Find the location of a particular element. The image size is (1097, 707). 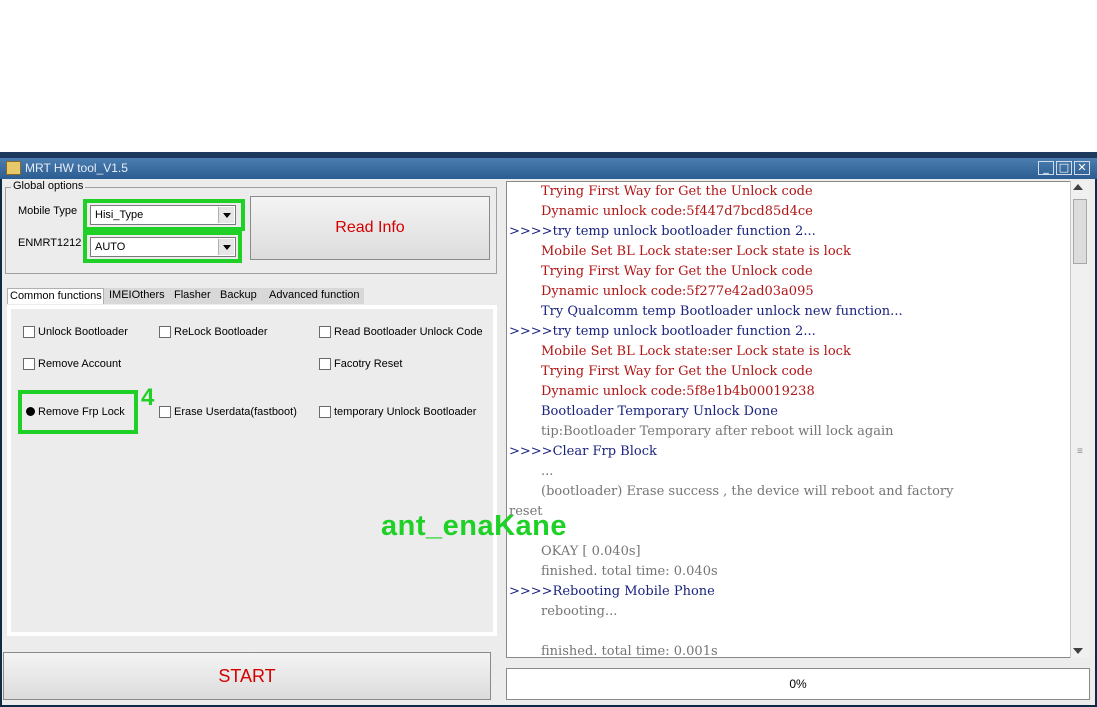

tab-flasher: Flasher is located at coordinates (192, 296).